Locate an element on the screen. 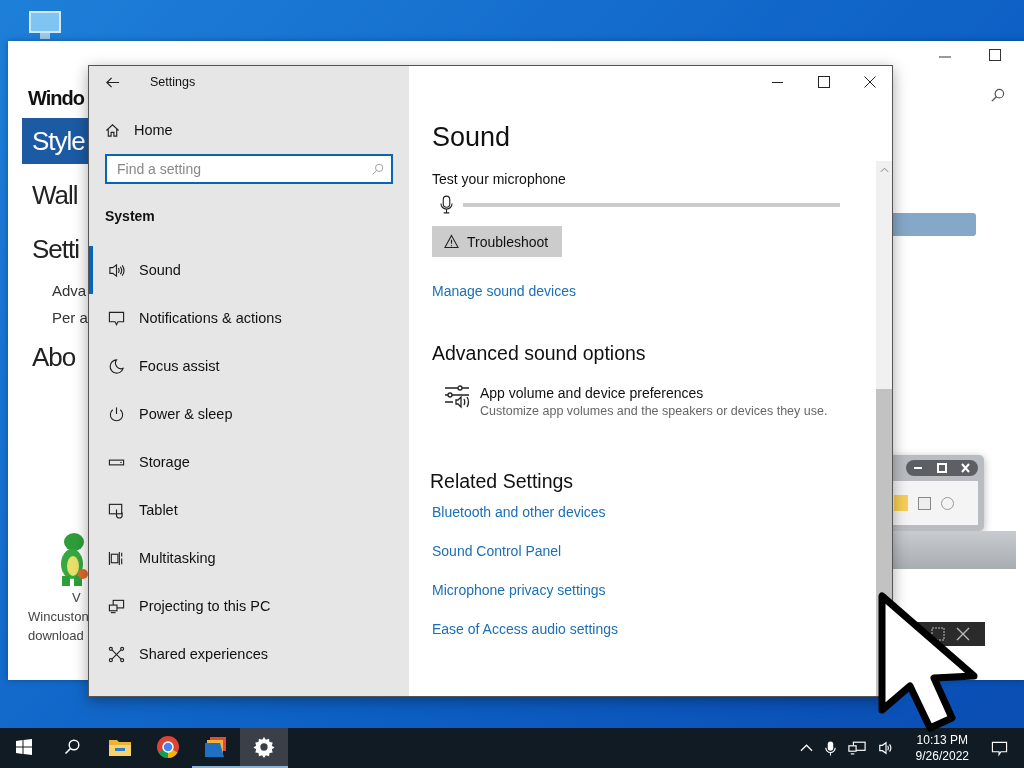 This screenshot has height=768, width=1024. nav-item: Notifications & actions is located at coordinates (249, 318).